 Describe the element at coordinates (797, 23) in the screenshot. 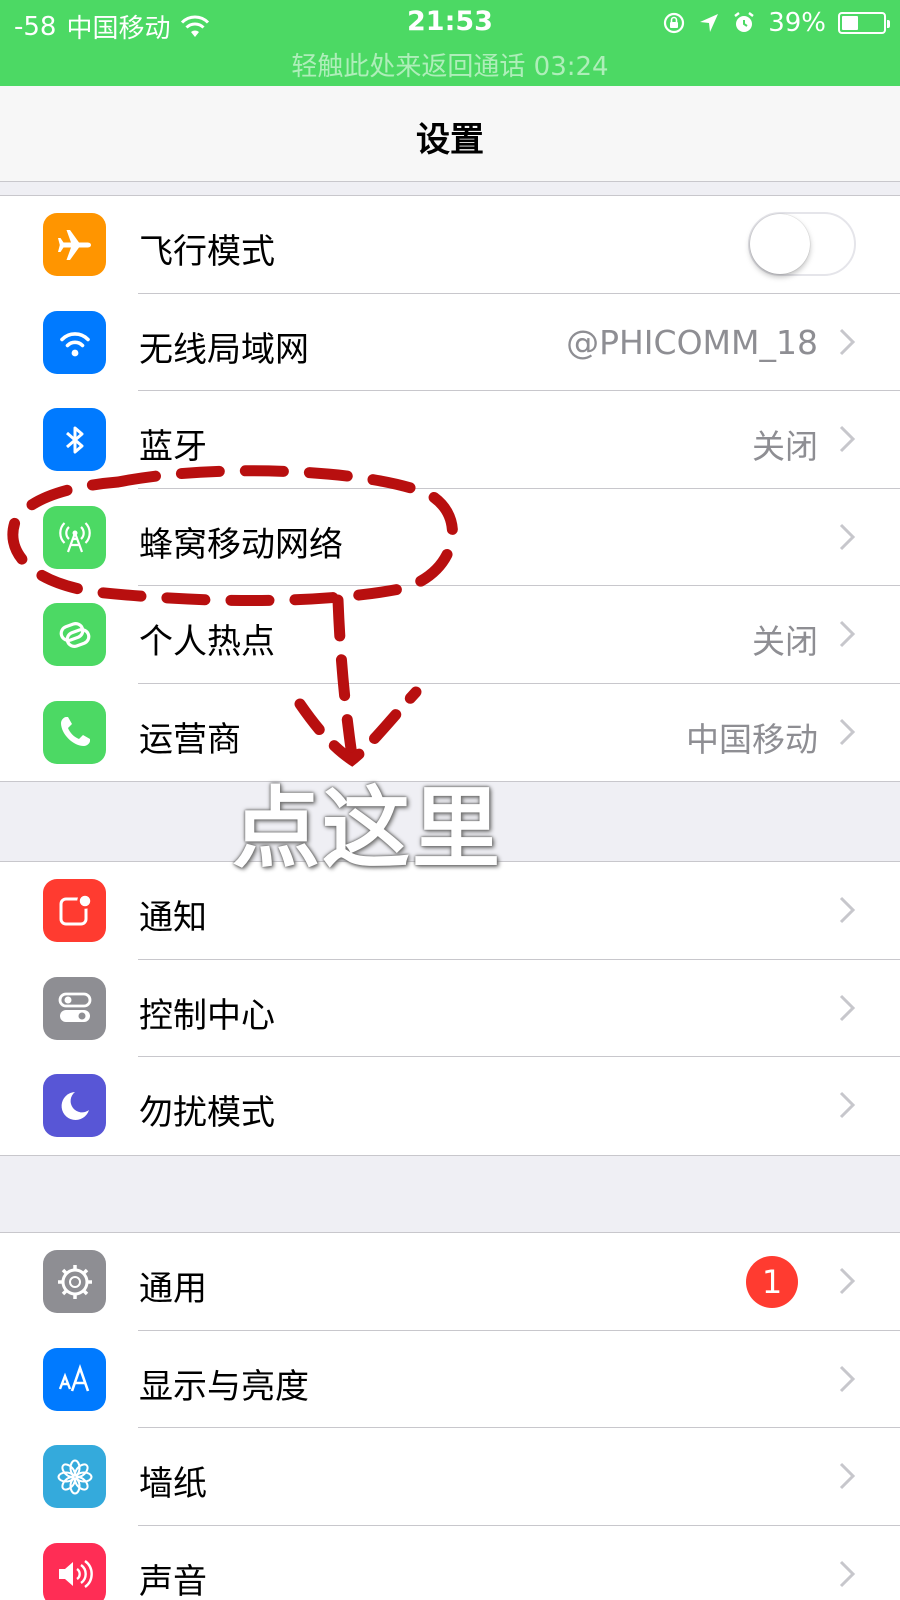

I see `battery-percent: 39%` at that location.